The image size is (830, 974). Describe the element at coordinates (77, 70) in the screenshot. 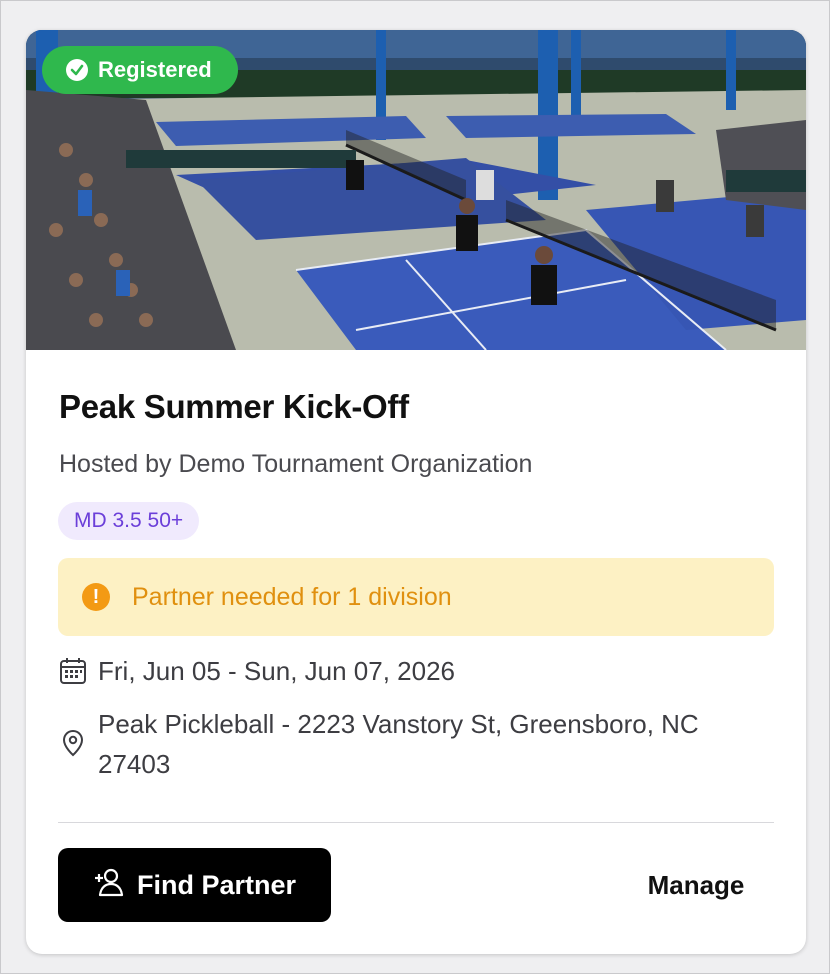

I see `check-circle-icon` at that location.